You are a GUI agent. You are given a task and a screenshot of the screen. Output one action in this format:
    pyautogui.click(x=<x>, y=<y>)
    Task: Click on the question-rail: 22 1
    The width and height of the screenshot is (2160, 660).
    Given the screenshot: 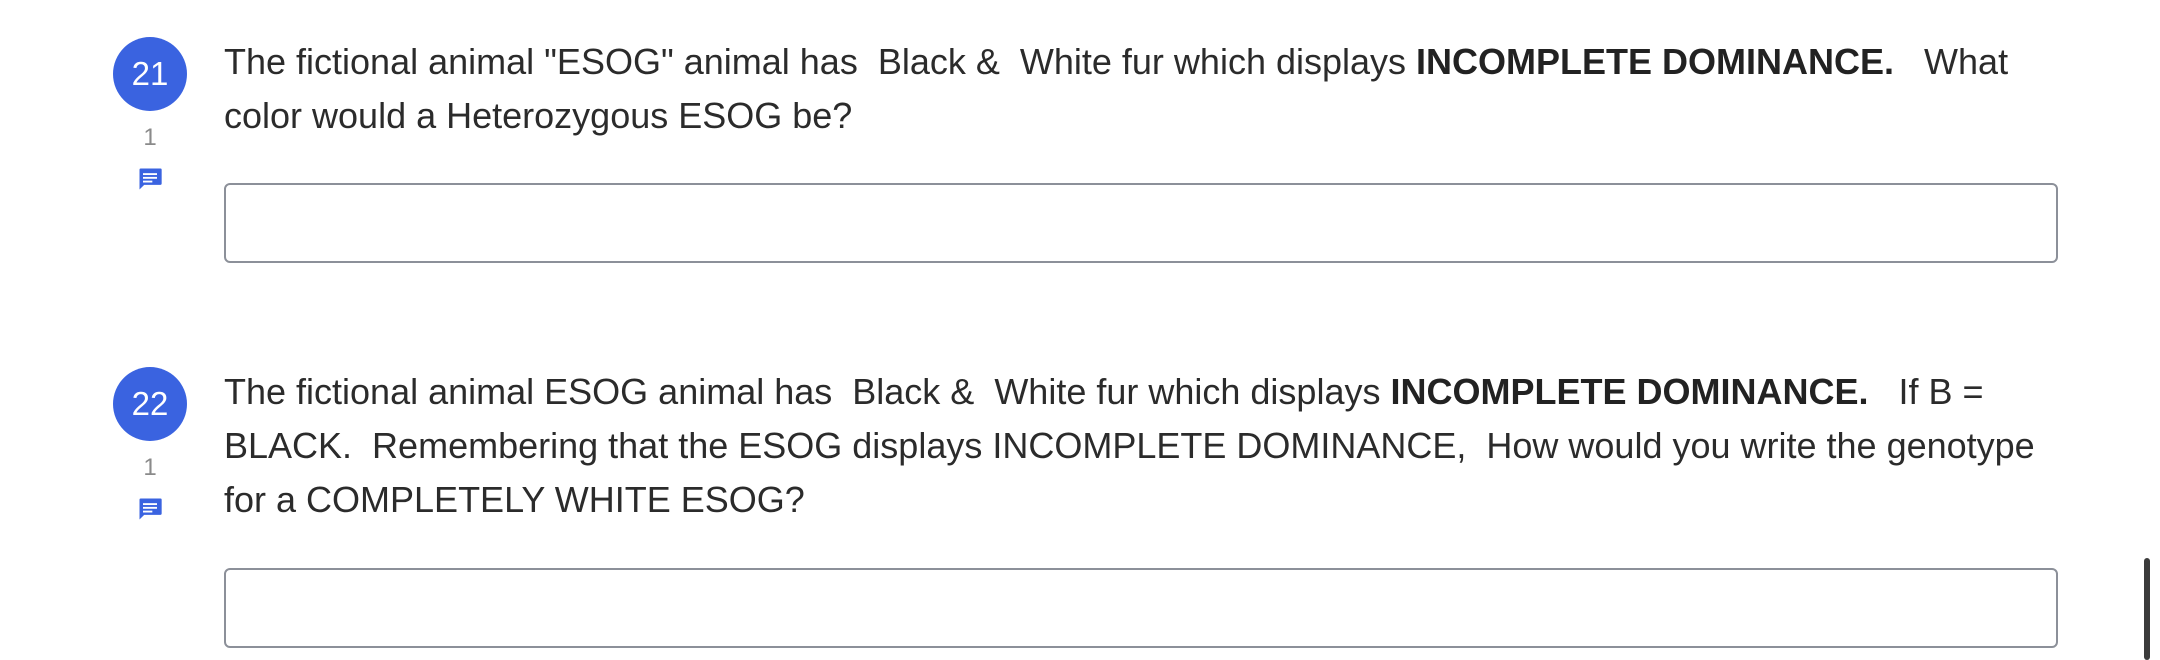 What is the action you would take?
    pyautogui.click(x=150, y=445)
    